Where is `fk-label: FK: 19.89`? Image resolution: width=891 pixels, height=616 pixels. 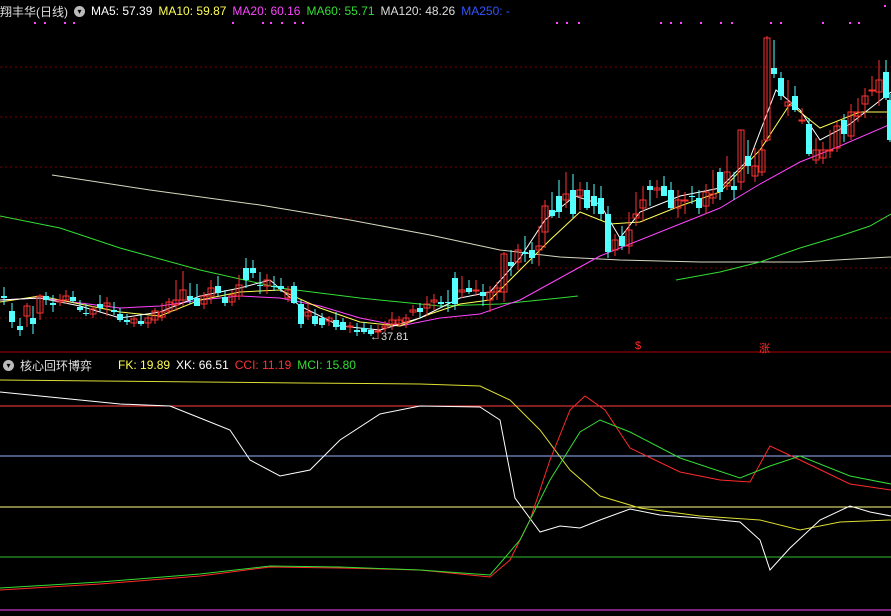 fk-label: FK: 19.89 is located at coordinates (144, 365).